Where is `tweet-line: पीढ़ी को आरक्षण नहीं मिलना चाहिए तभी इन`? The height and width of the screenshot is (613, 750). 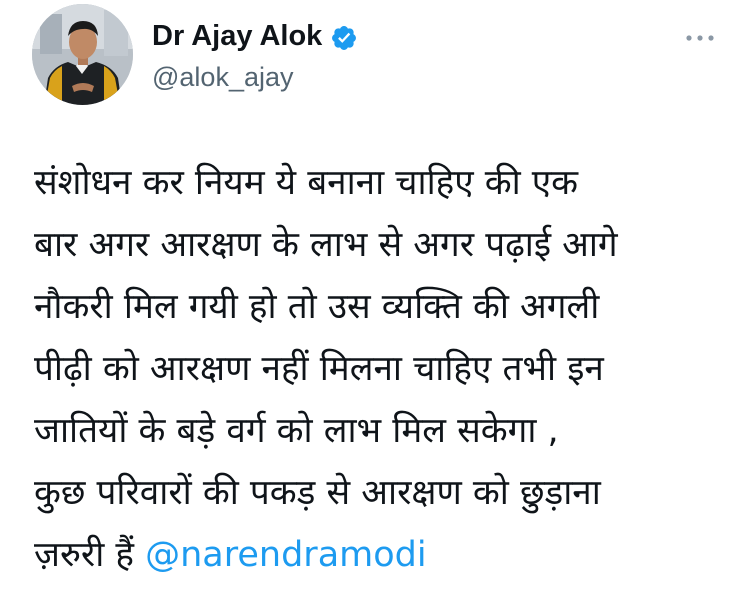
tweet-line: पीढ़ी को आरक्षण नहीं मिलना चाहिए तभी इन is located at coordinates (319, 369).